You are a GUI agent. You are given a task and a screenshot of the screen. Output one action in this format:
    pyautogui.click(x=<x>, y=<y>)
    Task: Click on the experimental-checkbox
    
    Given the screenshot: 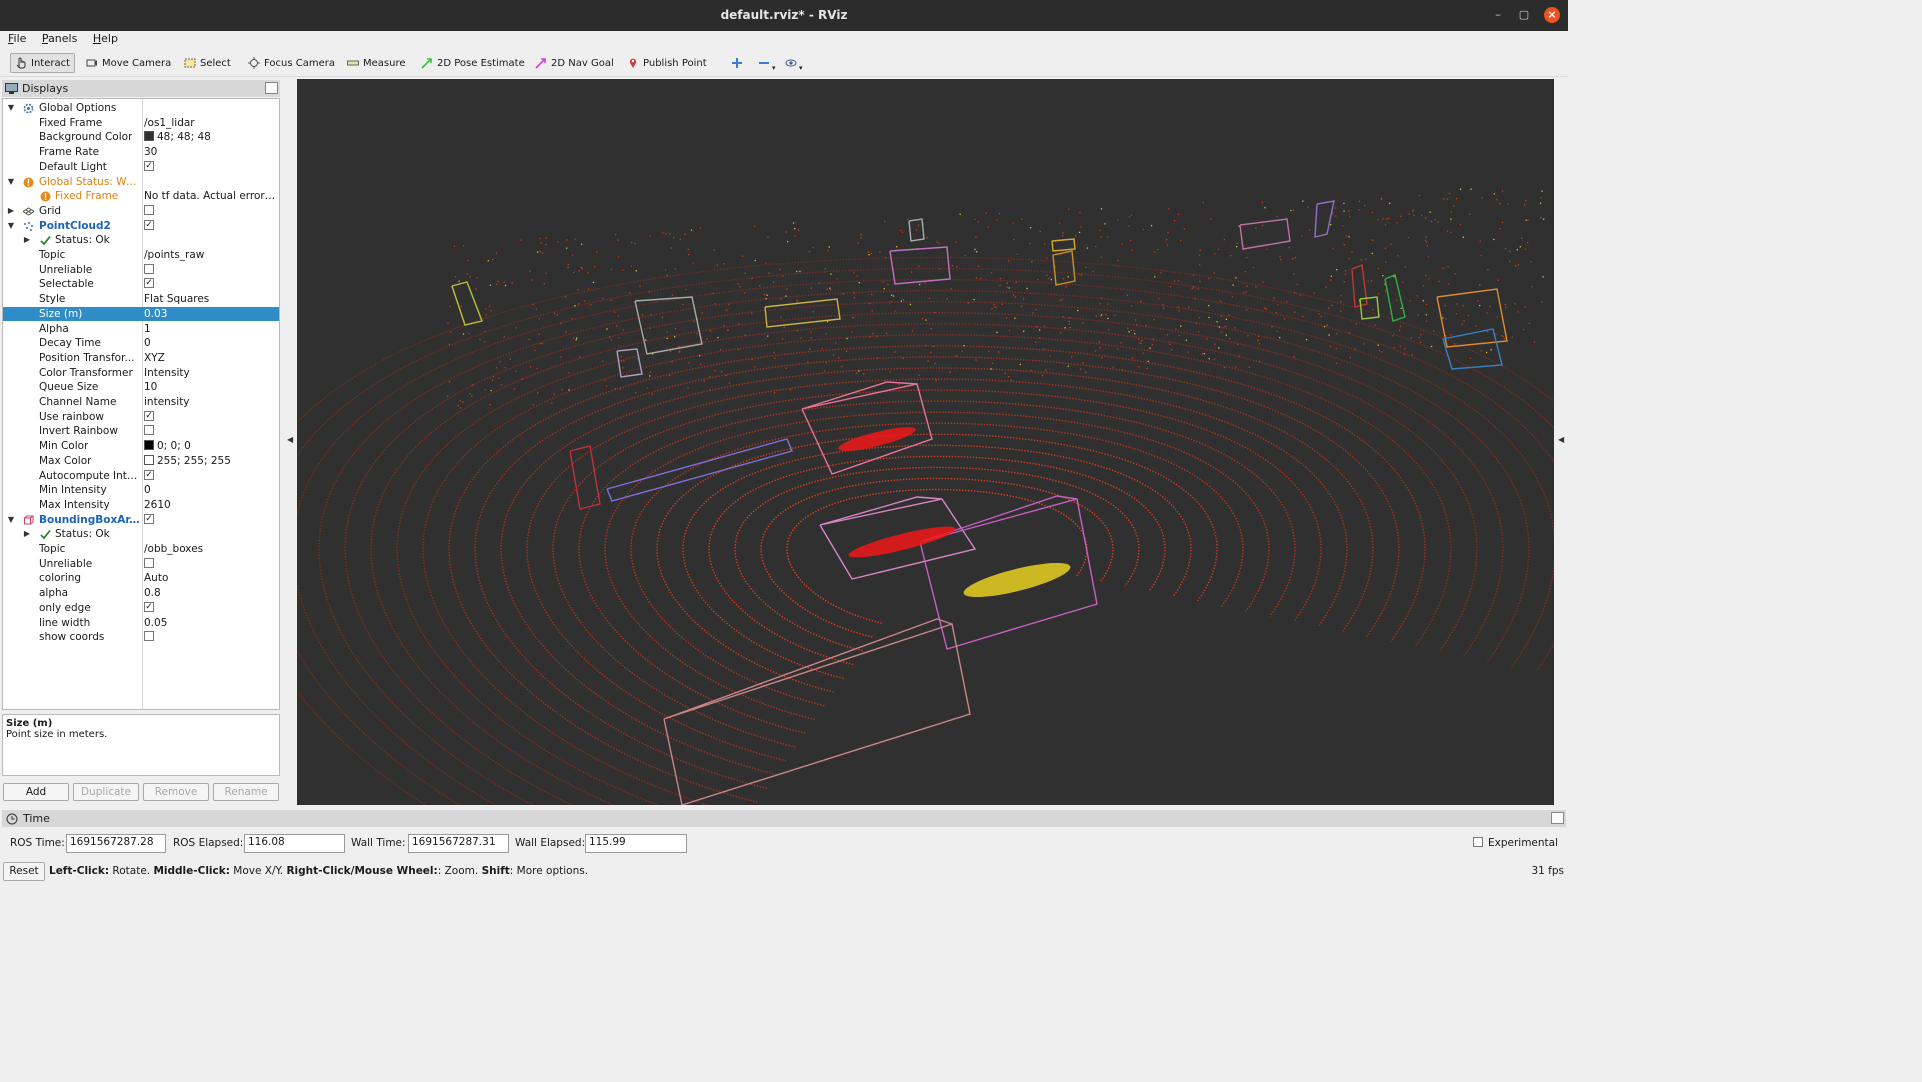 What is the action you would take?
    pyautogui.click(x=1478, y=842)
    